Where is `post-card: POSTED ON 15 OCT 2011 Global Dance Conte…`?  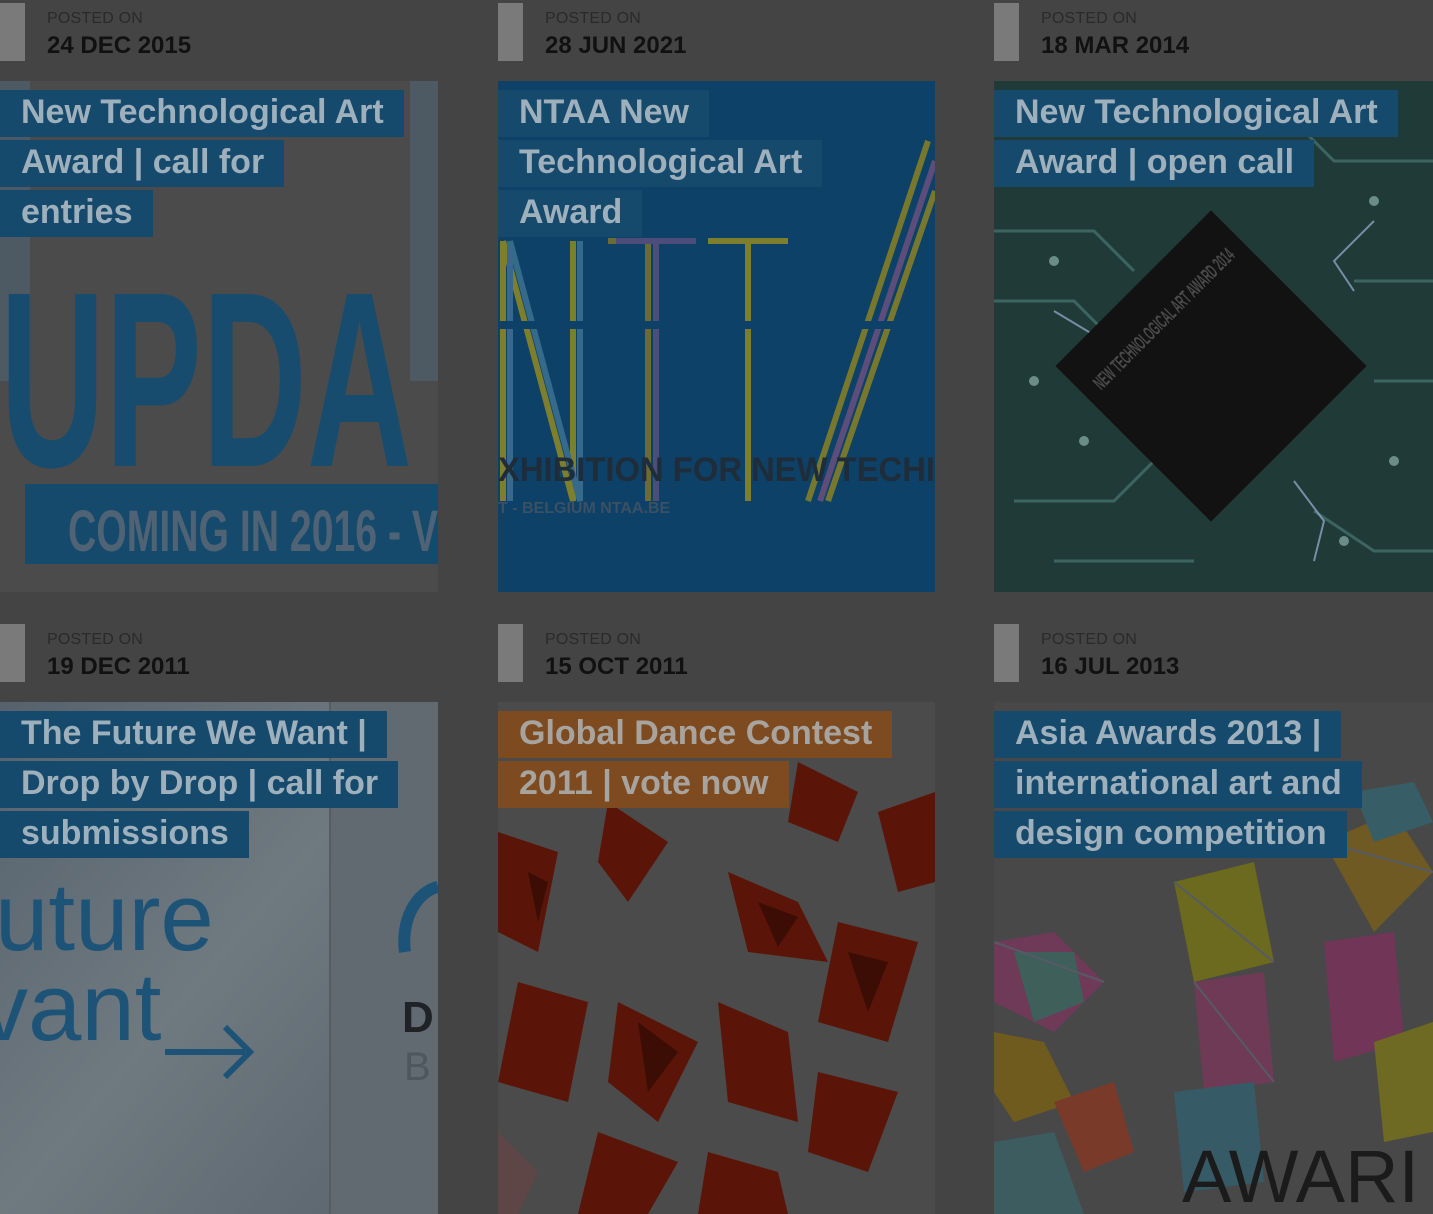
post-card: POSTED ON 15 OCT 2011 Global Dance Conte… is located at coordinates (717, 917).